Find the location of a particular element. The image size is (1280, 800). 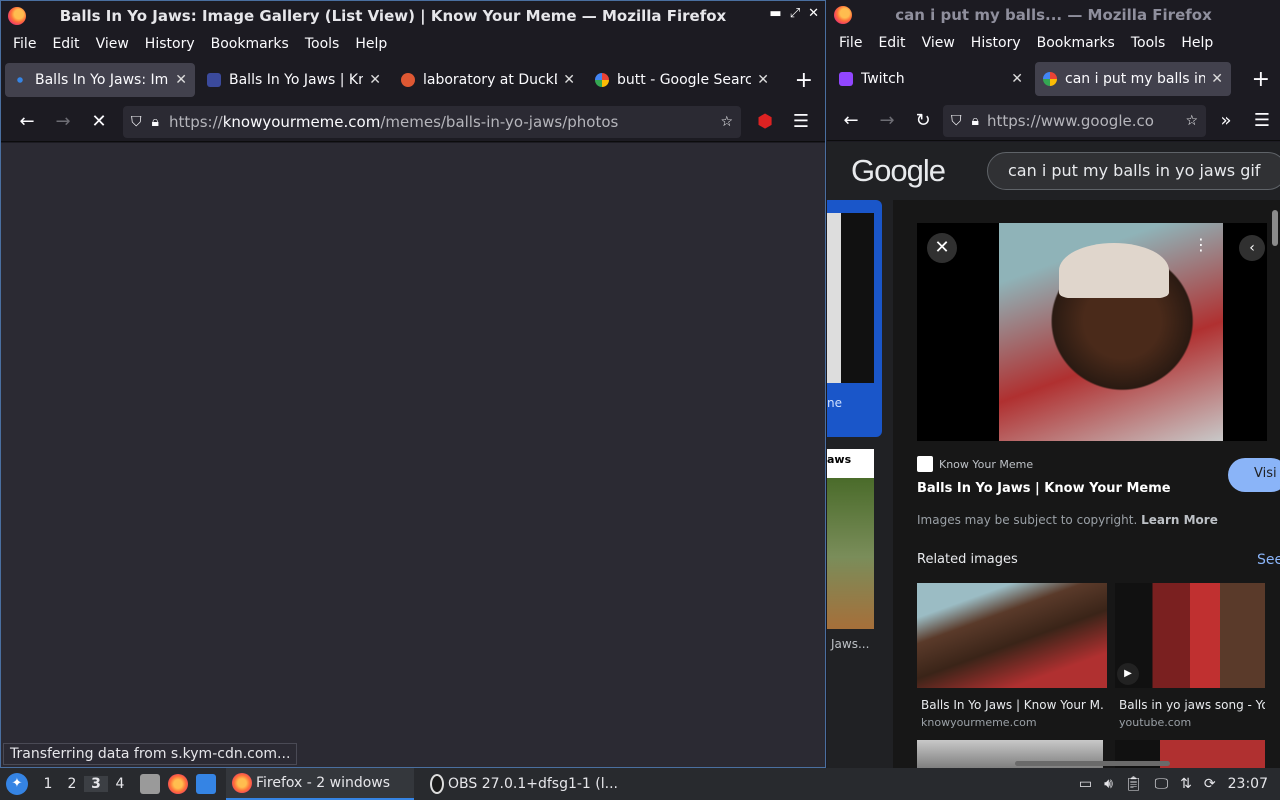

google-header: Google can i put my balls in yo jaws gif is located at coordinates (1053, 171).